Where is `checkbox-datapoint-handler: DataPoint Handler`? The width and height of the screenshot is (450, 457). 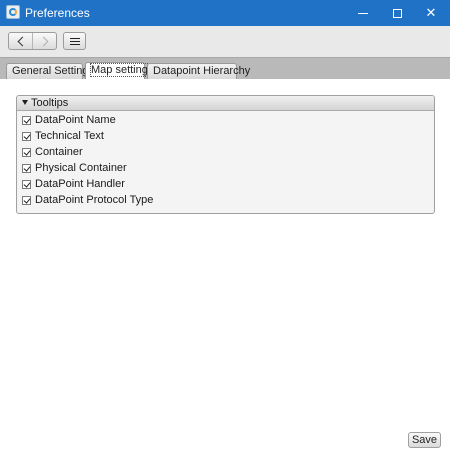 checkbox-datapoint-handler: DataPoint Handler is located at coordinates (225, 185).